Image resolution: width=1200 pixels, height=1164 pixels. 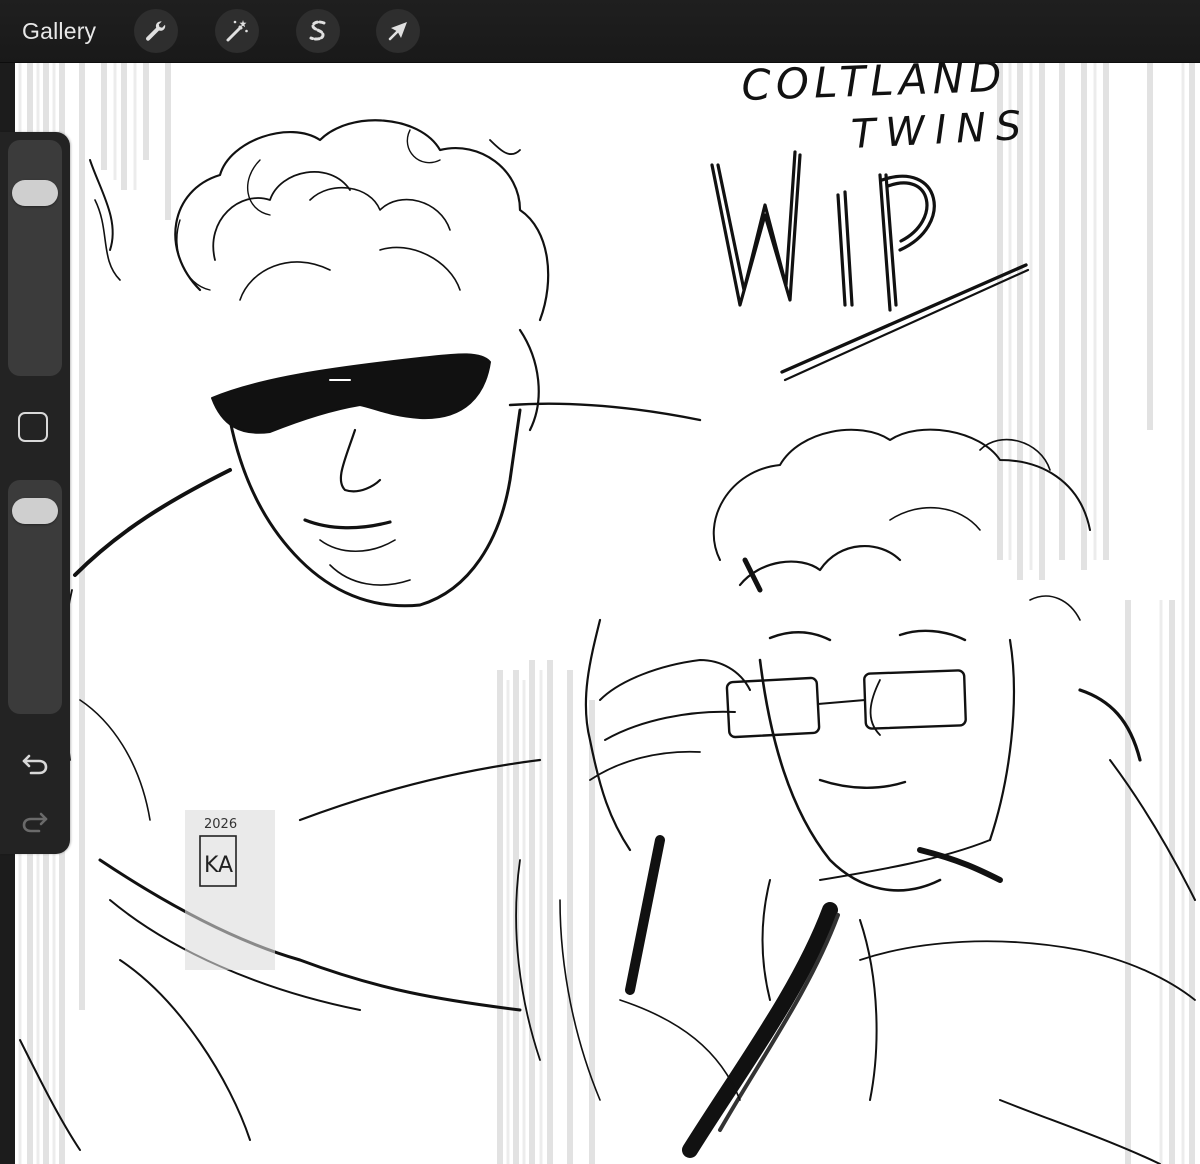 I want to click on selection-s-icon, so click(x=317, y=30).